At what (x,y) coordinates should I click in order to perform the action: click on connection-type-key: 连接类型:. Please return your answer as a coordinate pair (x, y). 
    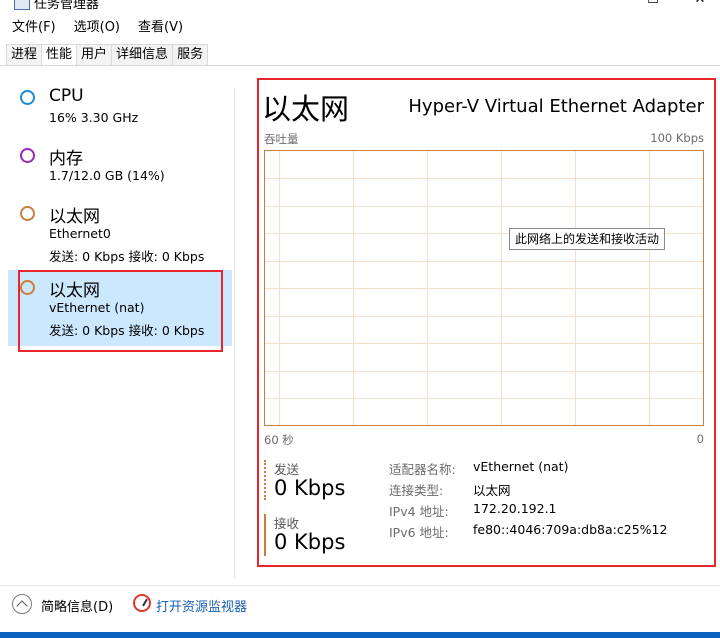
    Looking at the image, I should click on (416, 490).